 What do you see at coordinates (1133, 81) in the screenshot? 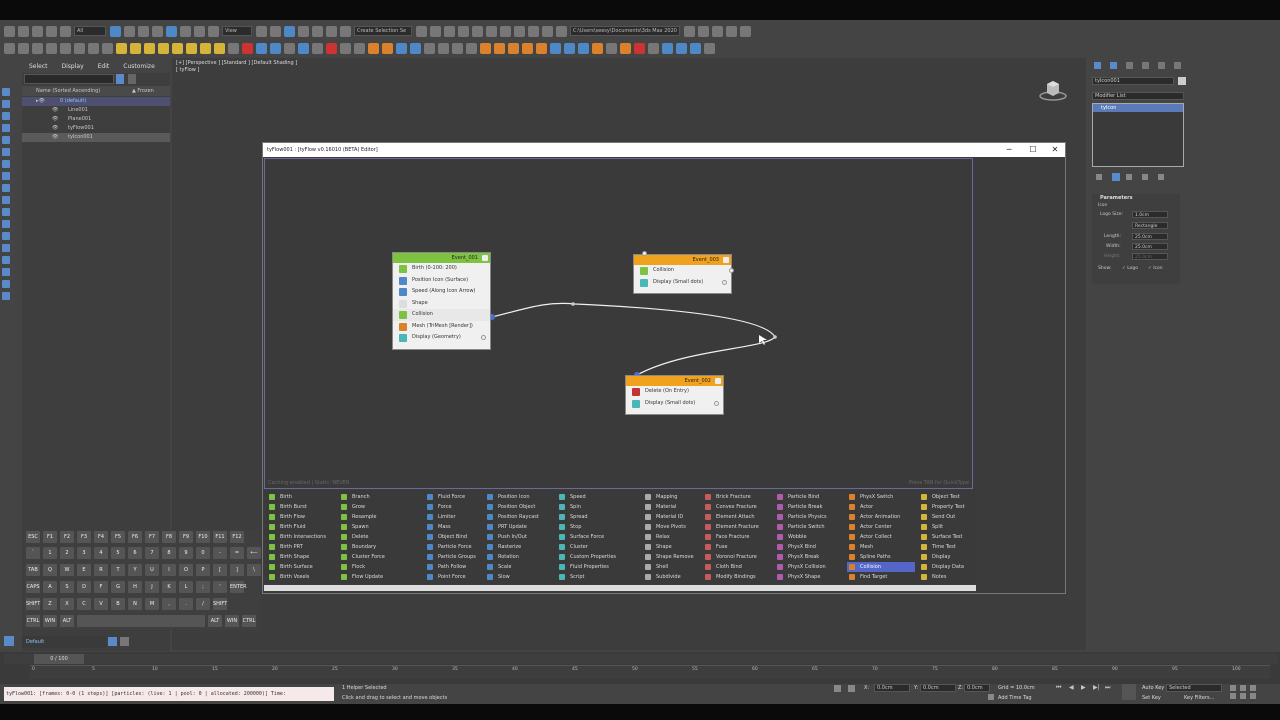
I see `object-name-field: tyIcon001` at bounding box center [1133, 81].